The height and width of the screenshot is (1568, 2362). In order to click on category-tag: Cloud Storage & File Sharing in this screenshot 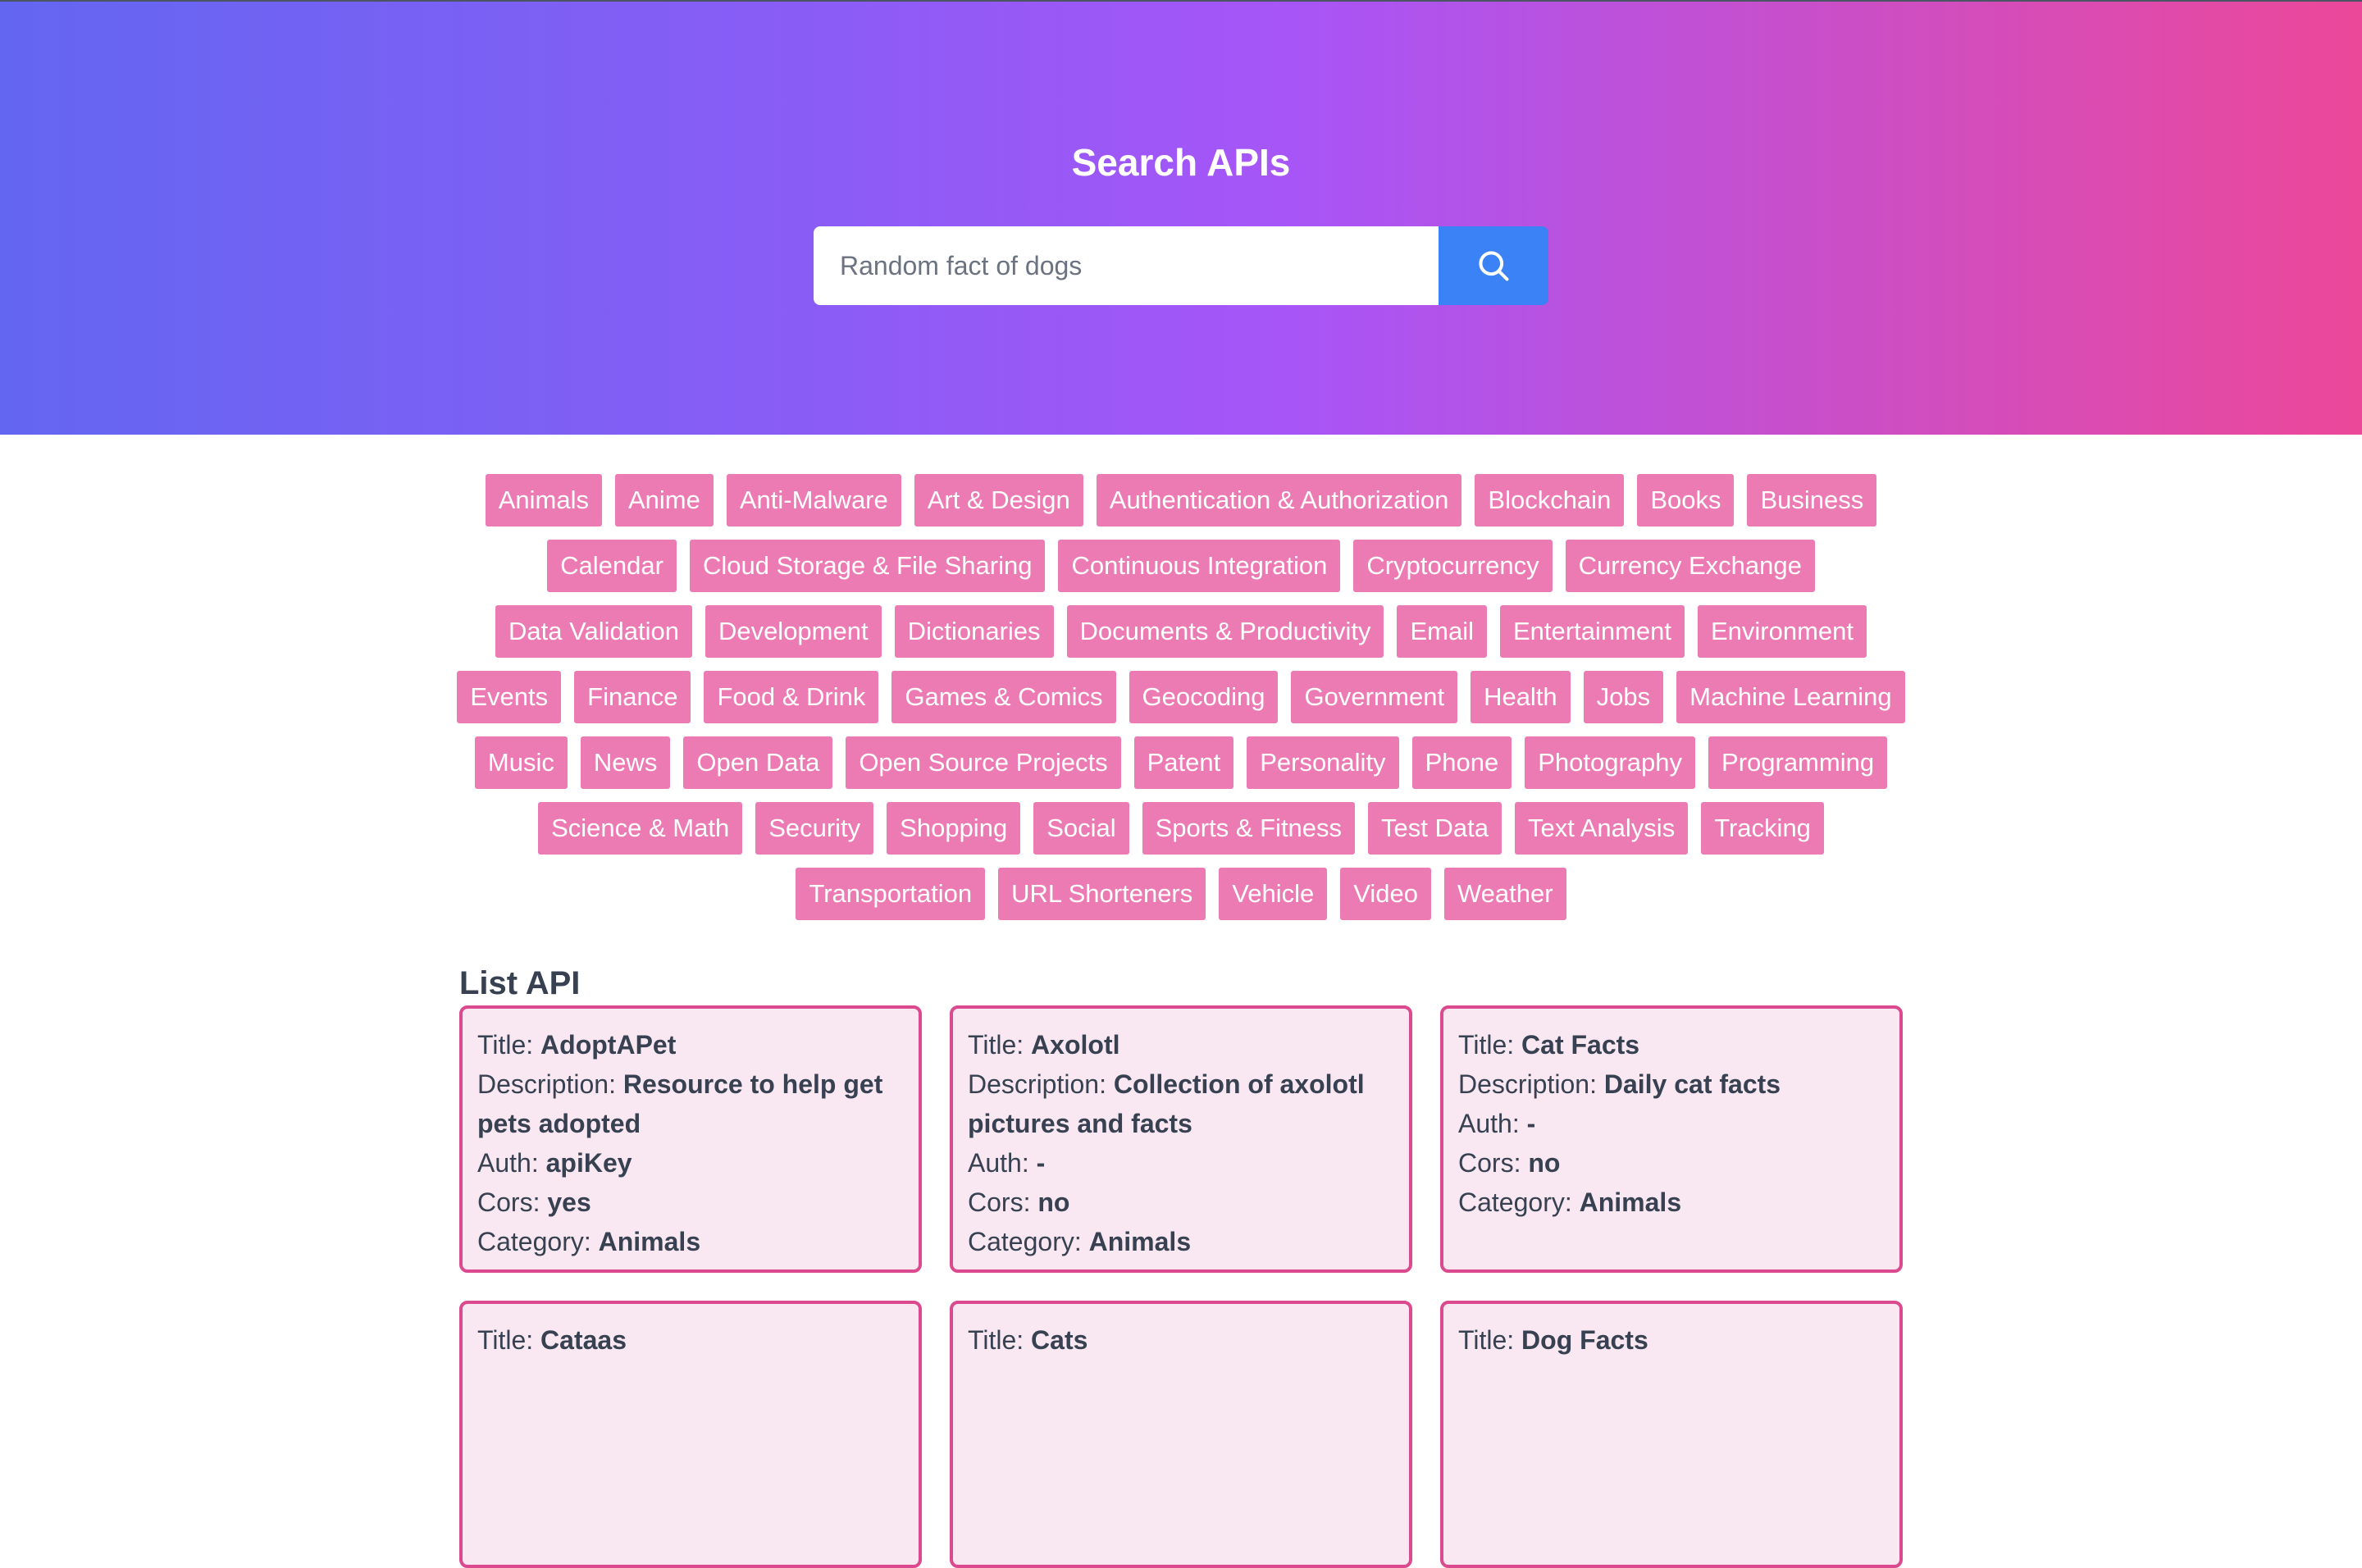, I will do `click(867, 566)`.